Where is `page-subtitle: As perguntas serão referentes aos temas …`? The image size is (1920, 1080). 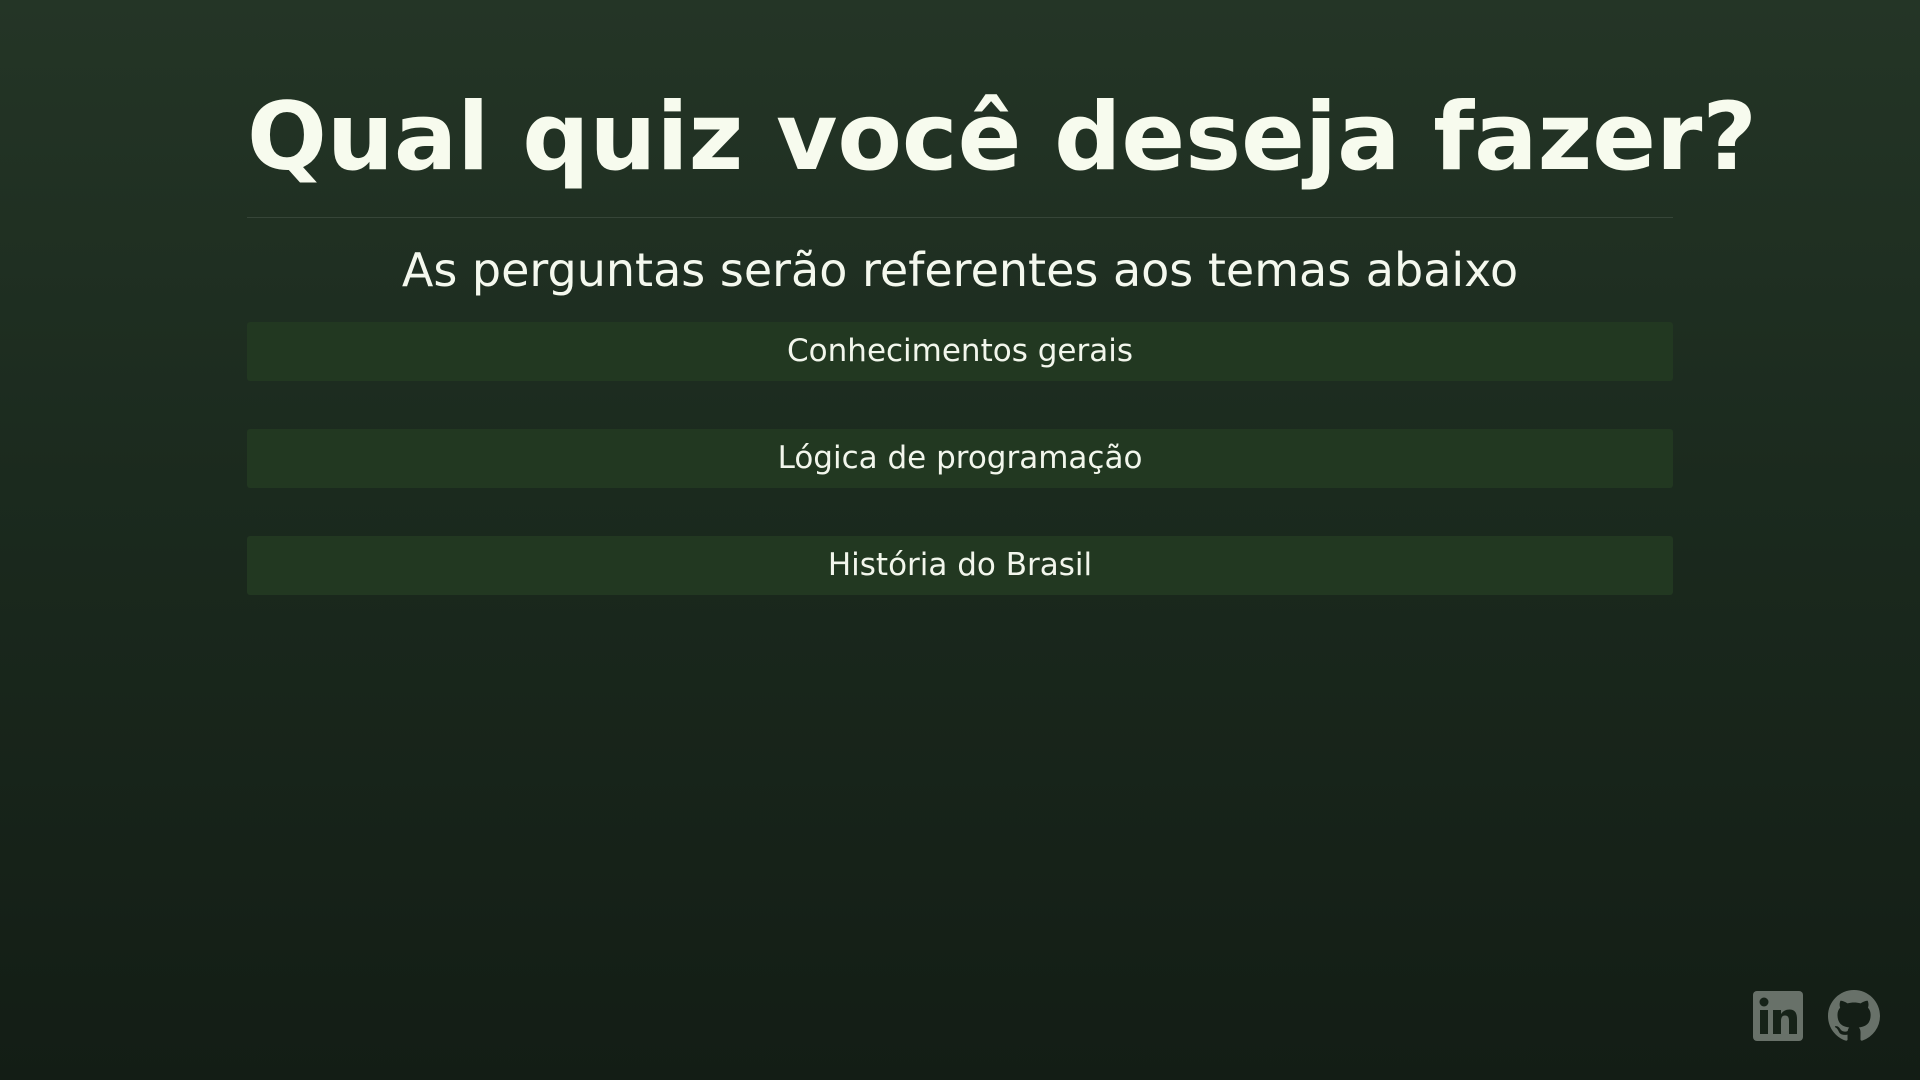 page-subtitle: As perguntas serão referentes aos temas … is located at coordinates (960, 270).